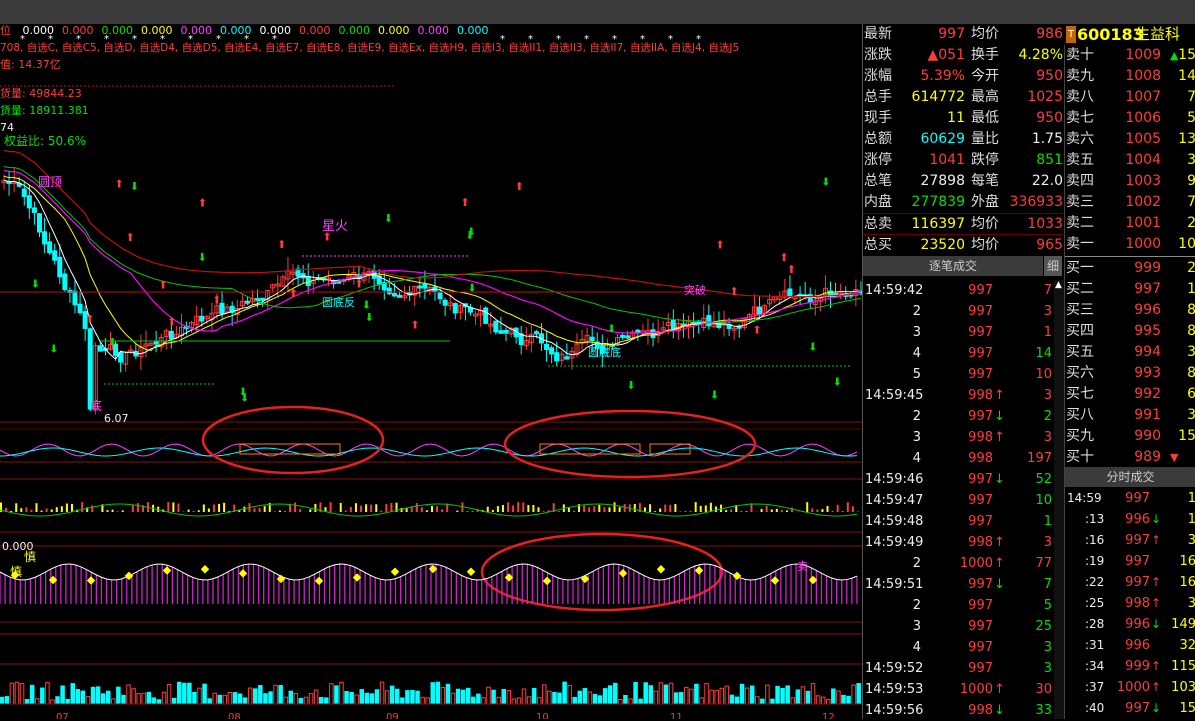 This screenshot has height=721, width=1195. I want to click on minute-volume: 1, so click(1130, 498).